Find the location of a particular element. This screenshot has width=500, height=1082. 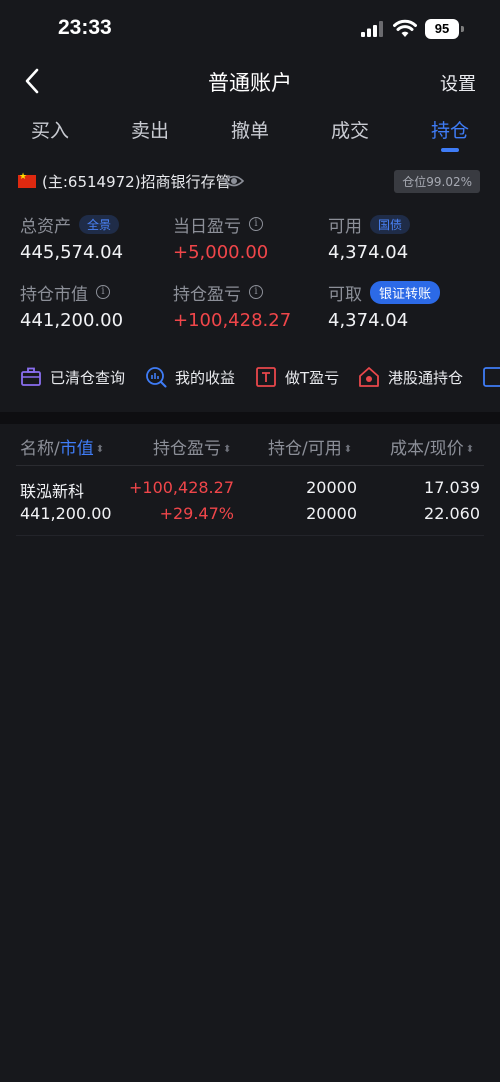

china-flag-icon is located at coordinates (27, 180).